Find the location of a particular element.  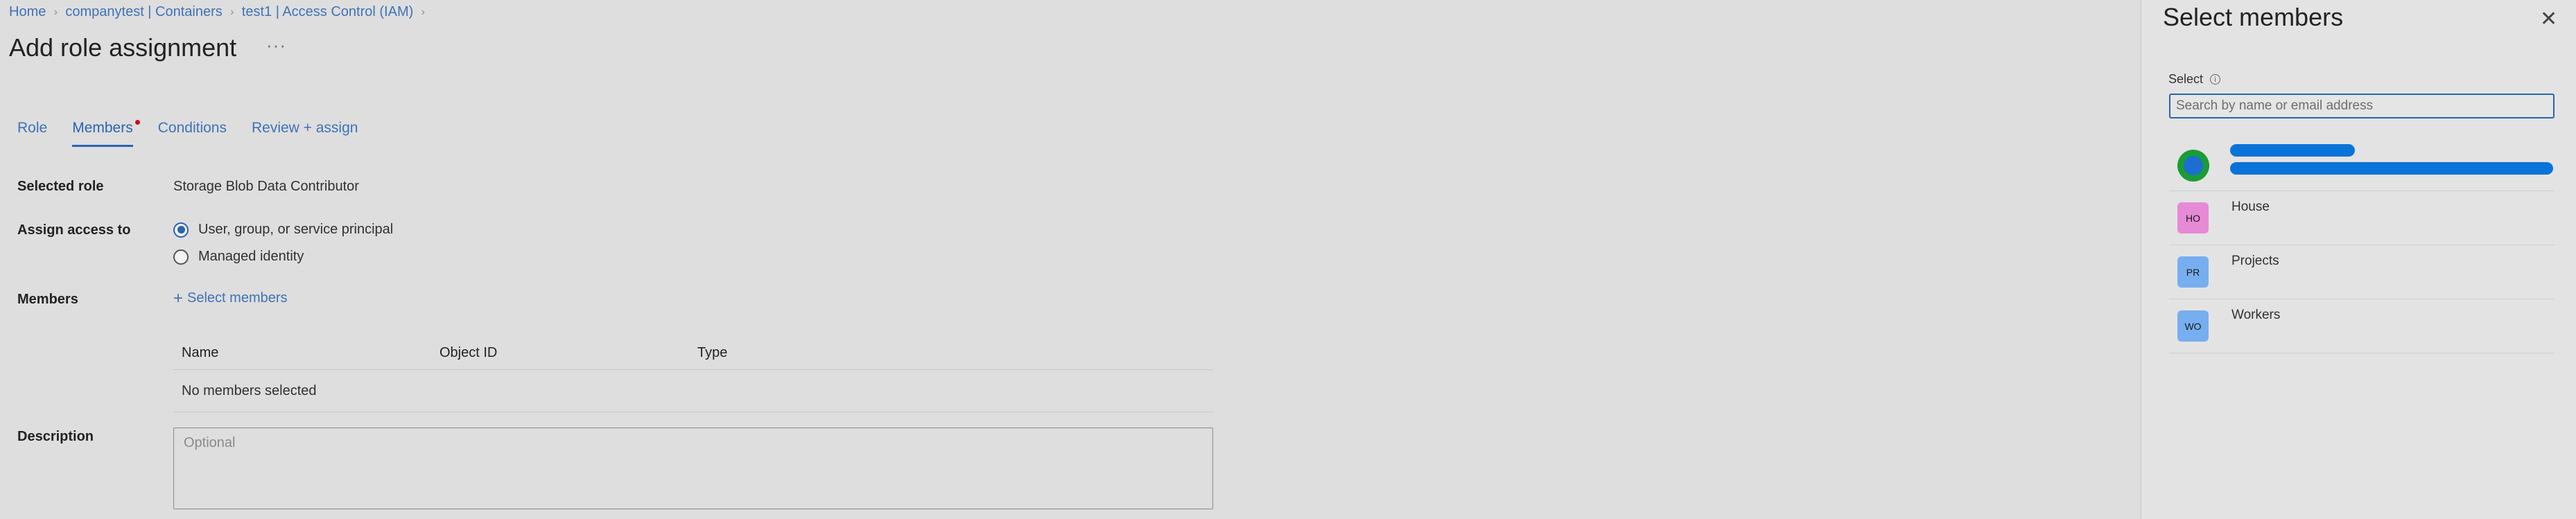

tab-members: Members is located at coordinates (106, 133).